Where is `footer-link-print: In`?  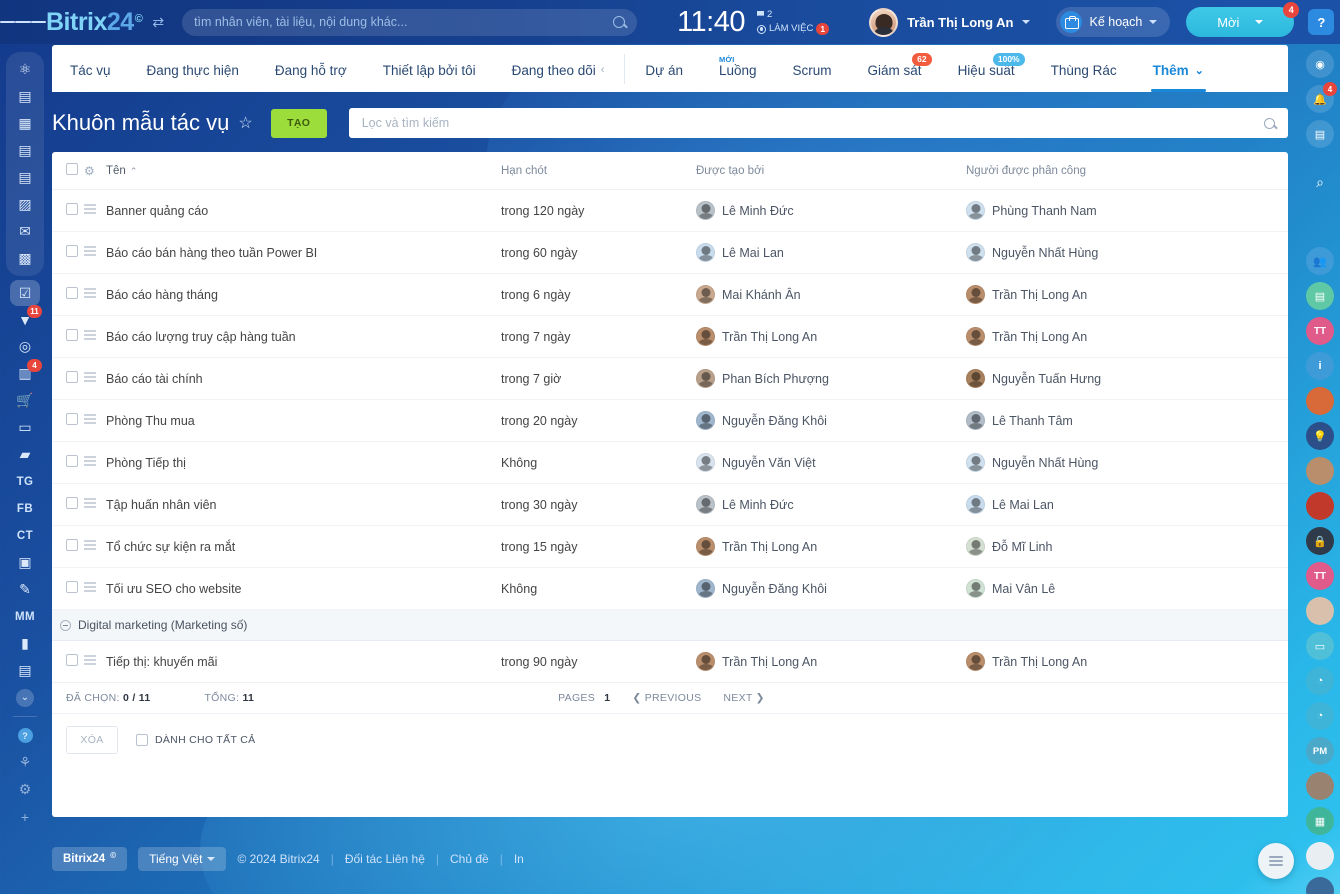 footer-link-print: In is located at coordinates (519, 859).